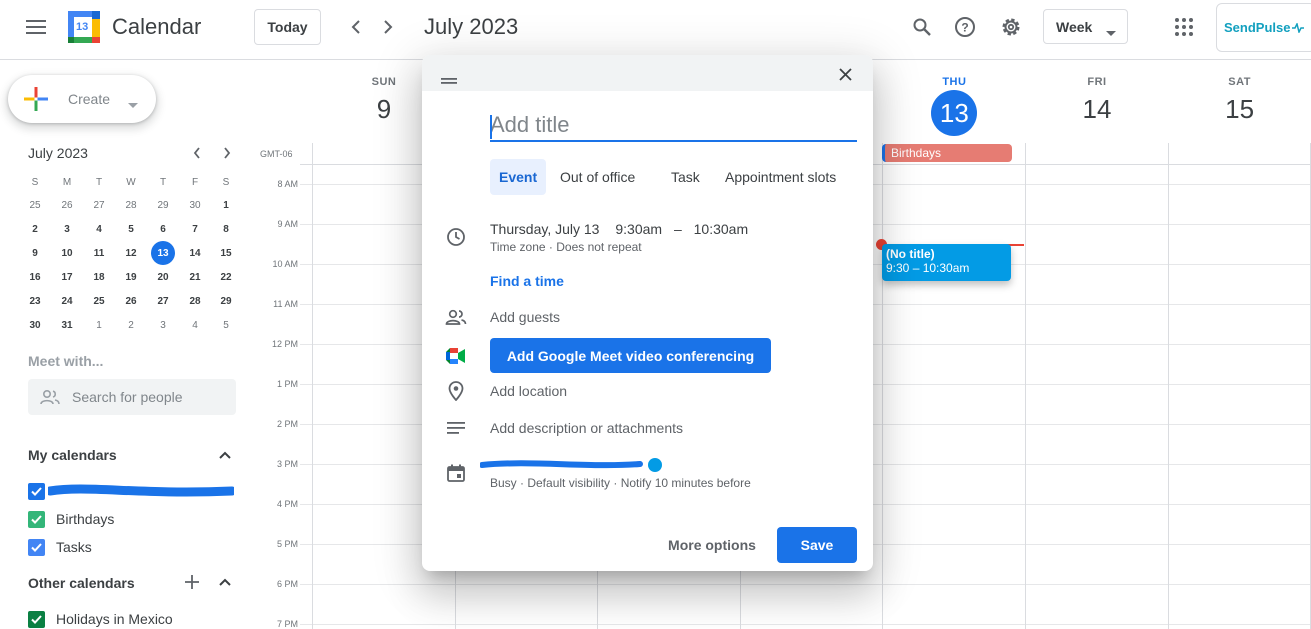 The width and height of the screenshot is (1311, 629). Describe the element at coordinates (673, 127) in the screenshot. I see `event-title-input: Add title` at that location.